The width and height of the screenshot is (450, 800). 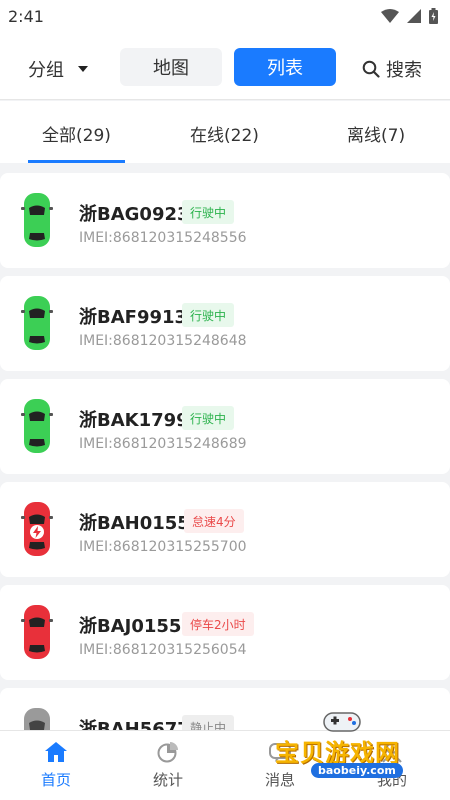 I want to click on top-toolbar: 分组 地图 列表 搜索, so click(x=225, y=66).